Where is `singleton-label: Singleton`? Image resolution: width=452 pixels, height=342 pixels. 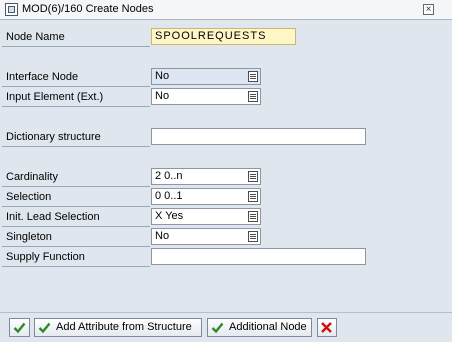 singleton-label: Singleton is located at coordinates (29, 237).